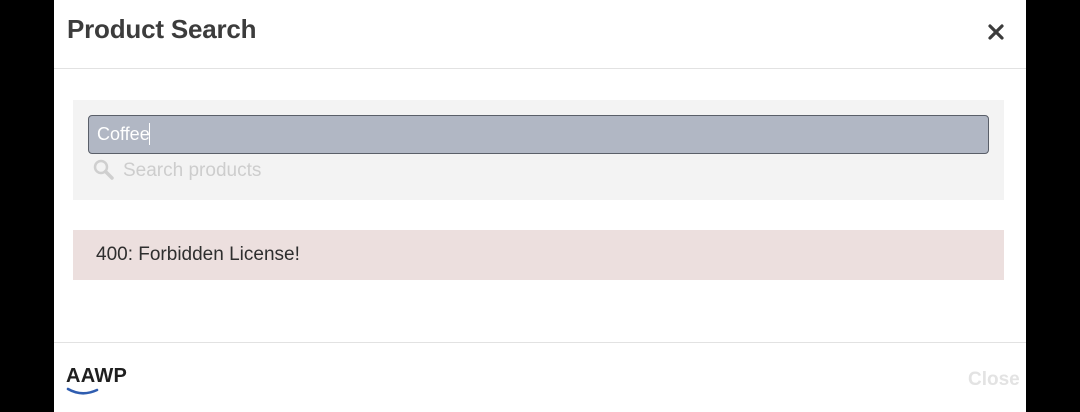 This screenshot has height=412, width=1080. What do you see at coordinates (149, 134) in the screenshot?
I see `text-cursor` at bounding box center [149, 134].